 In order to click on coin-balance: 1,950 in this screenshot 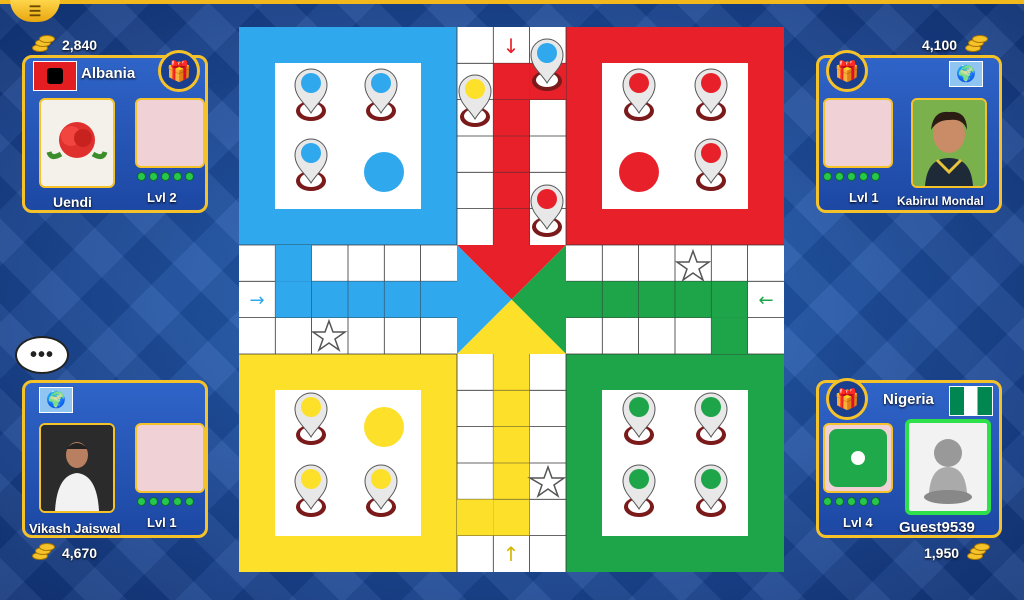, I will do `click(957, 552)`.